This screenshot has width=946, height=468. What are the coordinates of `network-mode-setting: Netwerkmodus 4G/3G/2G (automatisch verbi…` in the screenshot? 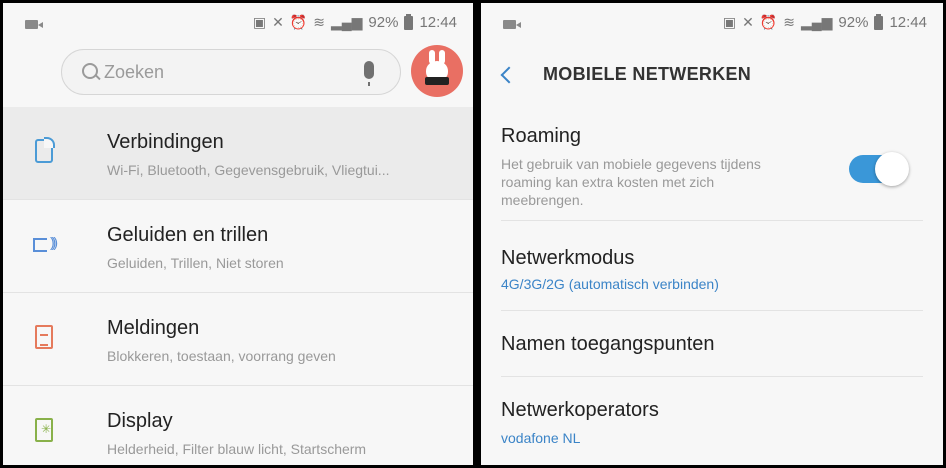 It's located at (712, 266).